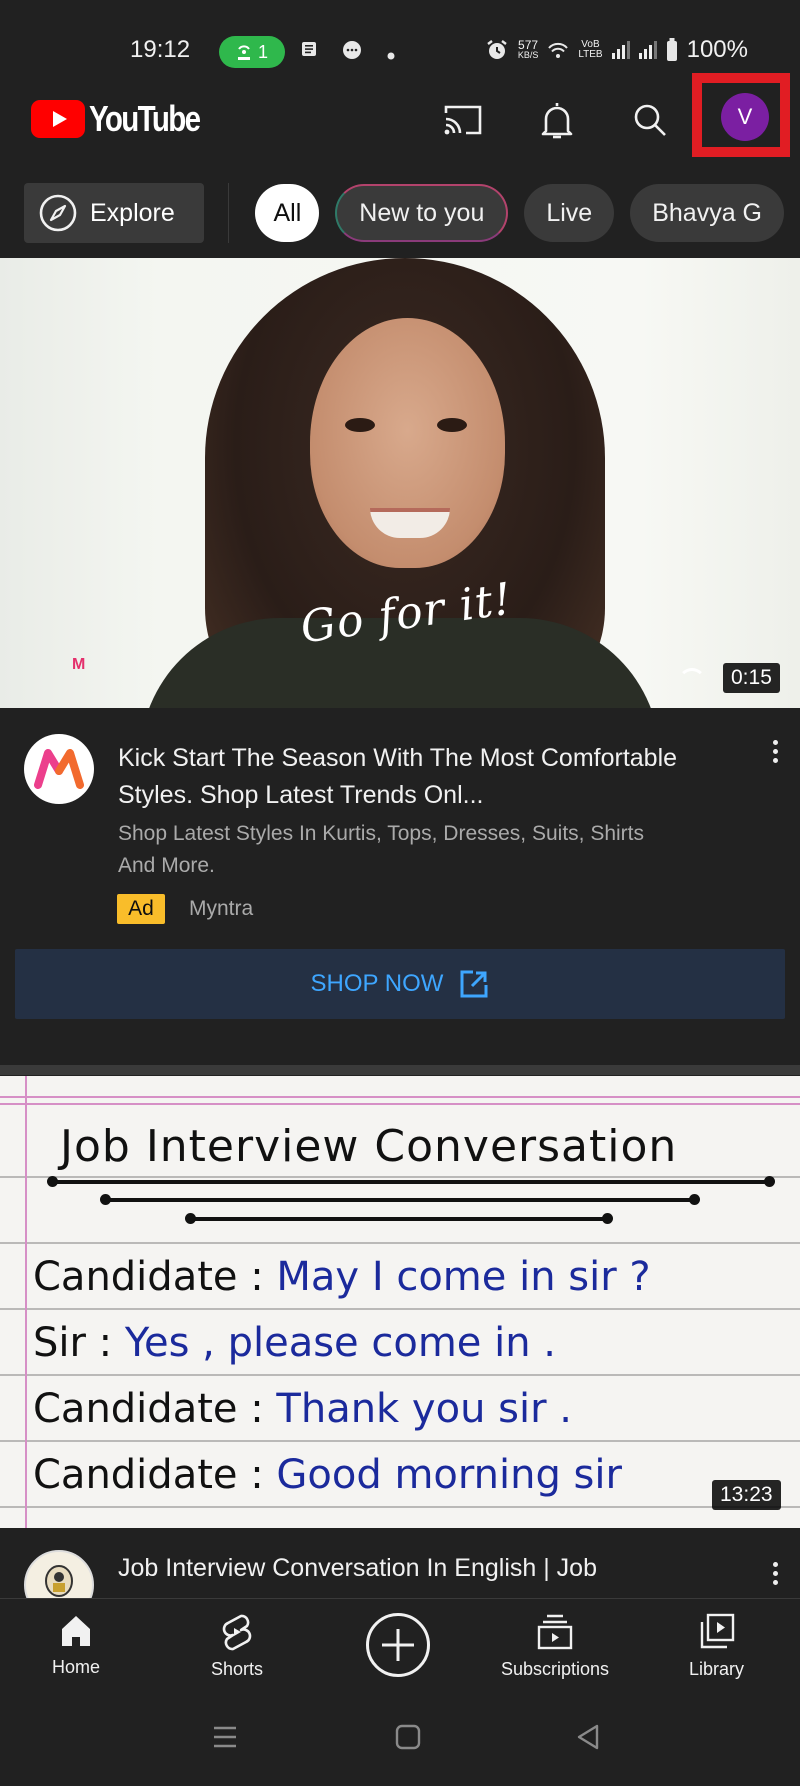  Describe the element at coordinates (26, 1302) in the screenshot. I see `notebook-margin` at that location.